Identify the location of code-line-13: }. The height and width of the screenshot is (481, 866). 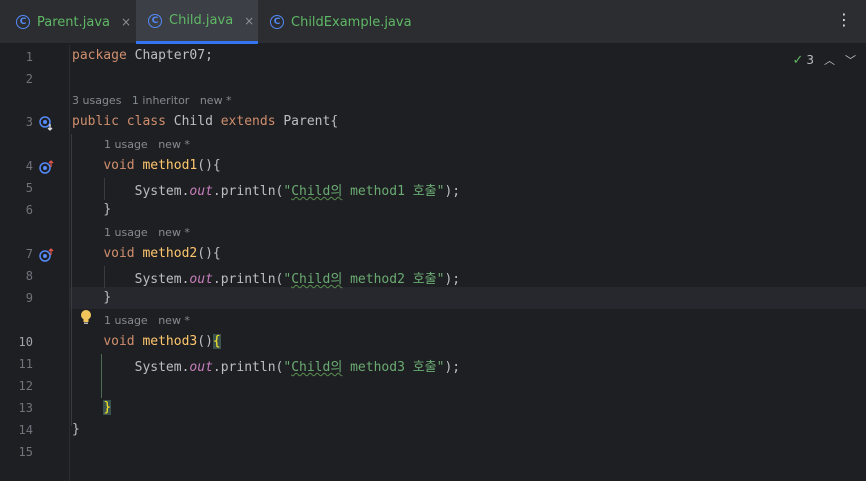
(92, 407).